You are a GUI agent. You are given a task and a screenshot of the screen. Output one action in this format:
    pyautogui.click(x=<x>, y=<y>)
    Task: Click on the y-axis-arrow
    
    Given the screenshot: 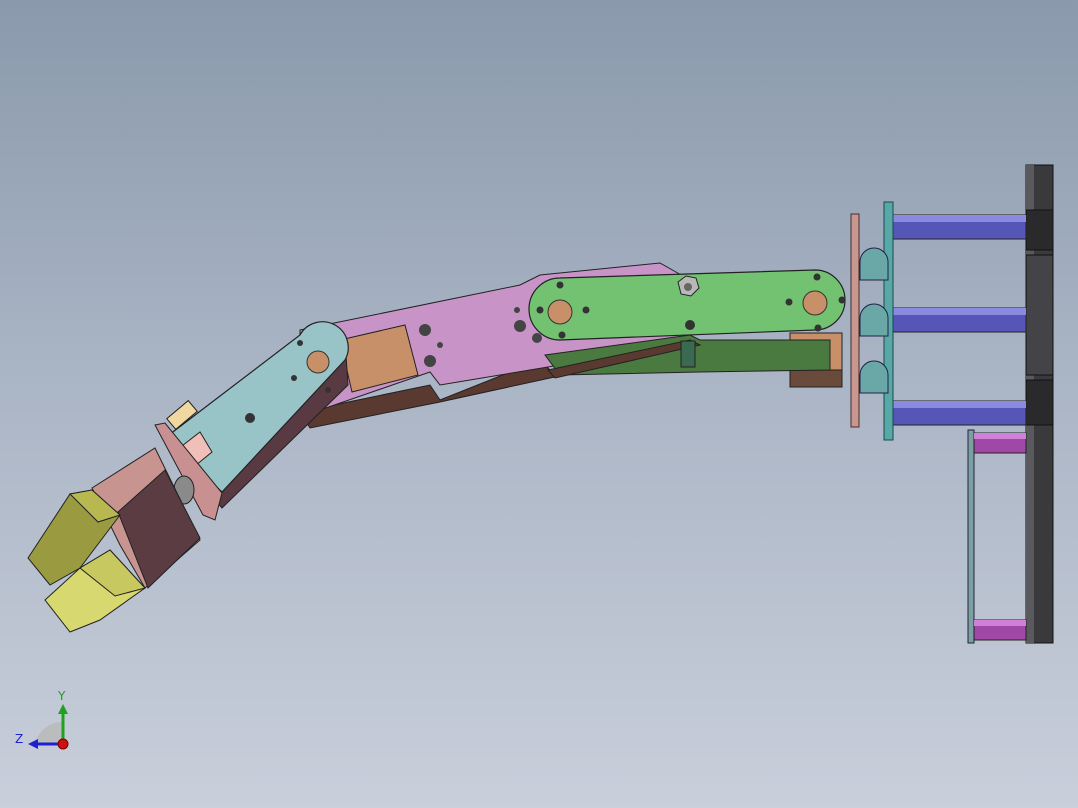 What is the action you would take?
    pyautogui.click(x=63, y=709)
    